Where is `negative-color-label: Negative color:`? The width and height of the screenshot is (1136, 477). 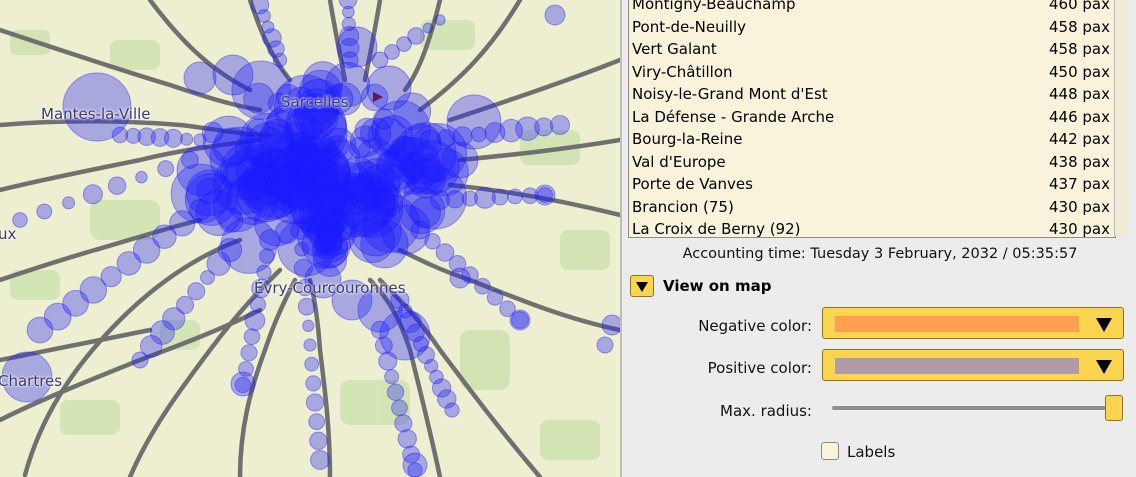 negative-color-label: Negative color: is located at coordinates (755, 326).